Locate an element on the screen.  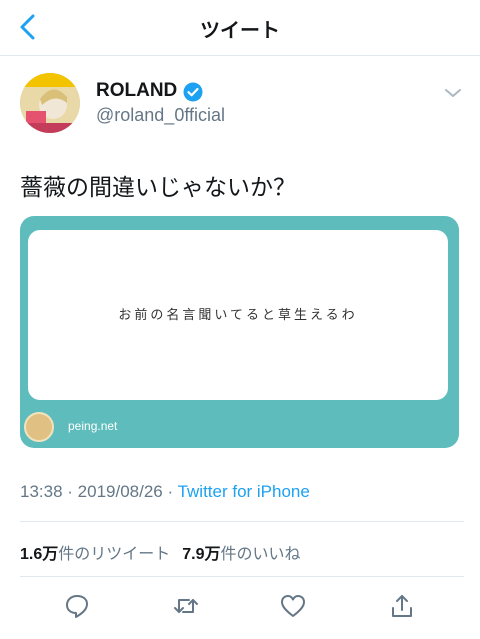
tweet-date: 2019/08/26 is located at coordinates (120, 491).